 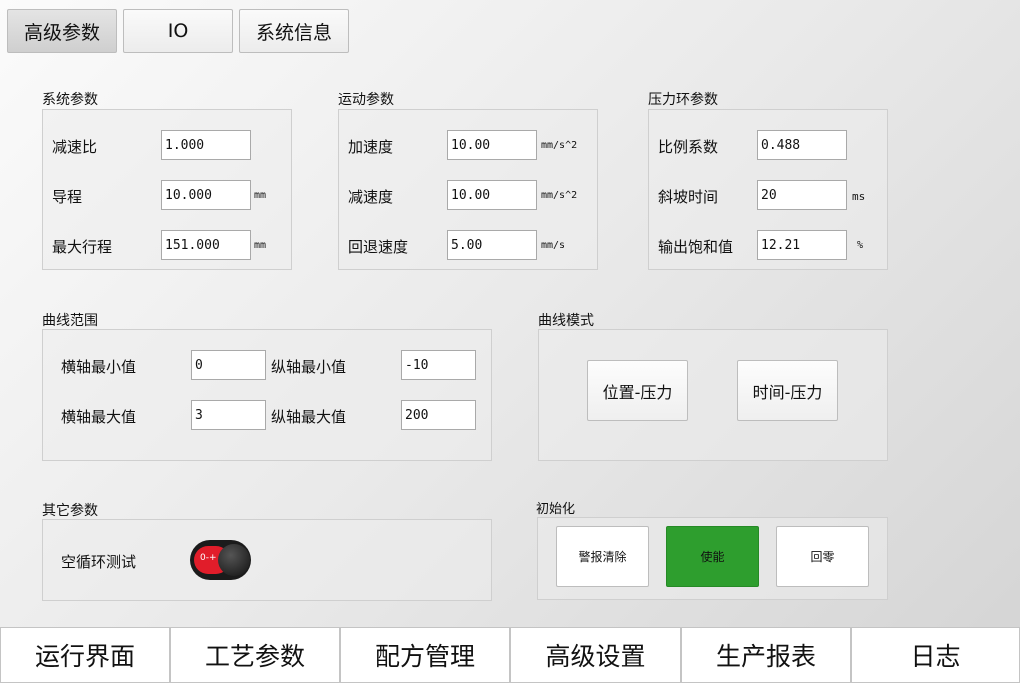 What do you see at coordinates (712, 556) in the screenshot?
I see `enable-button: 使能` at bounding box center [712, 556].